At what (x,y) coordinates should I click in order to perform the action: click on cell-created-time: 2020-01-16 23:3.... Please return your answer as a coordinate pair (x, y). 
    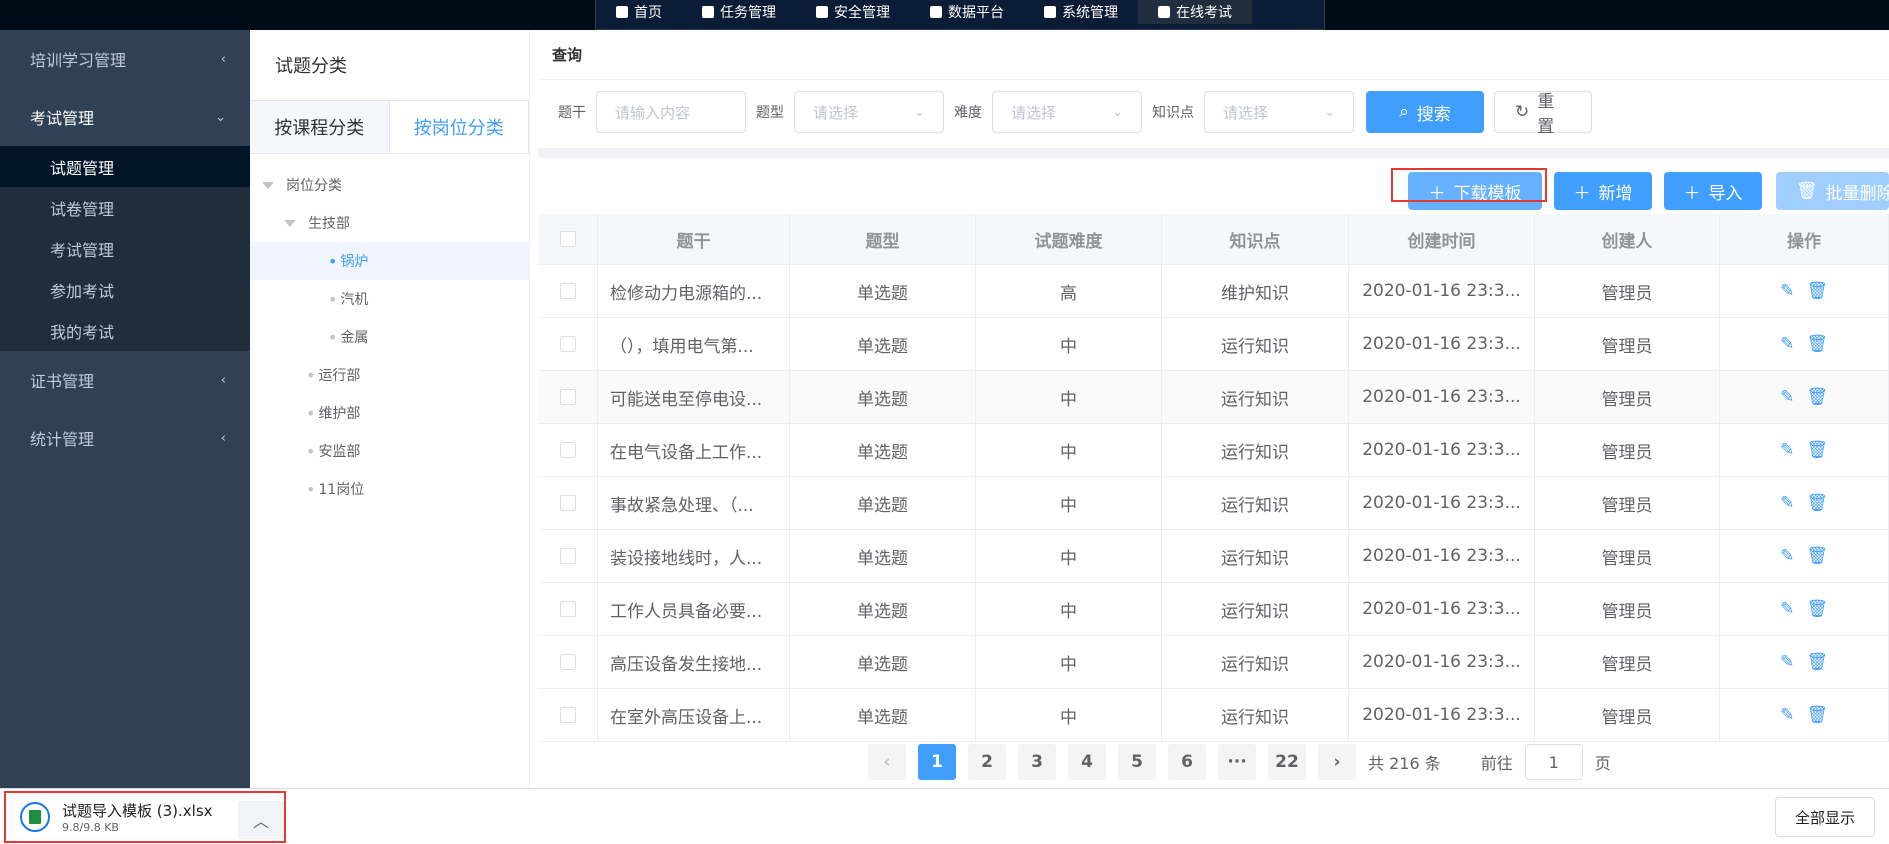
    Looking at the image, I should click on (1442, 609).